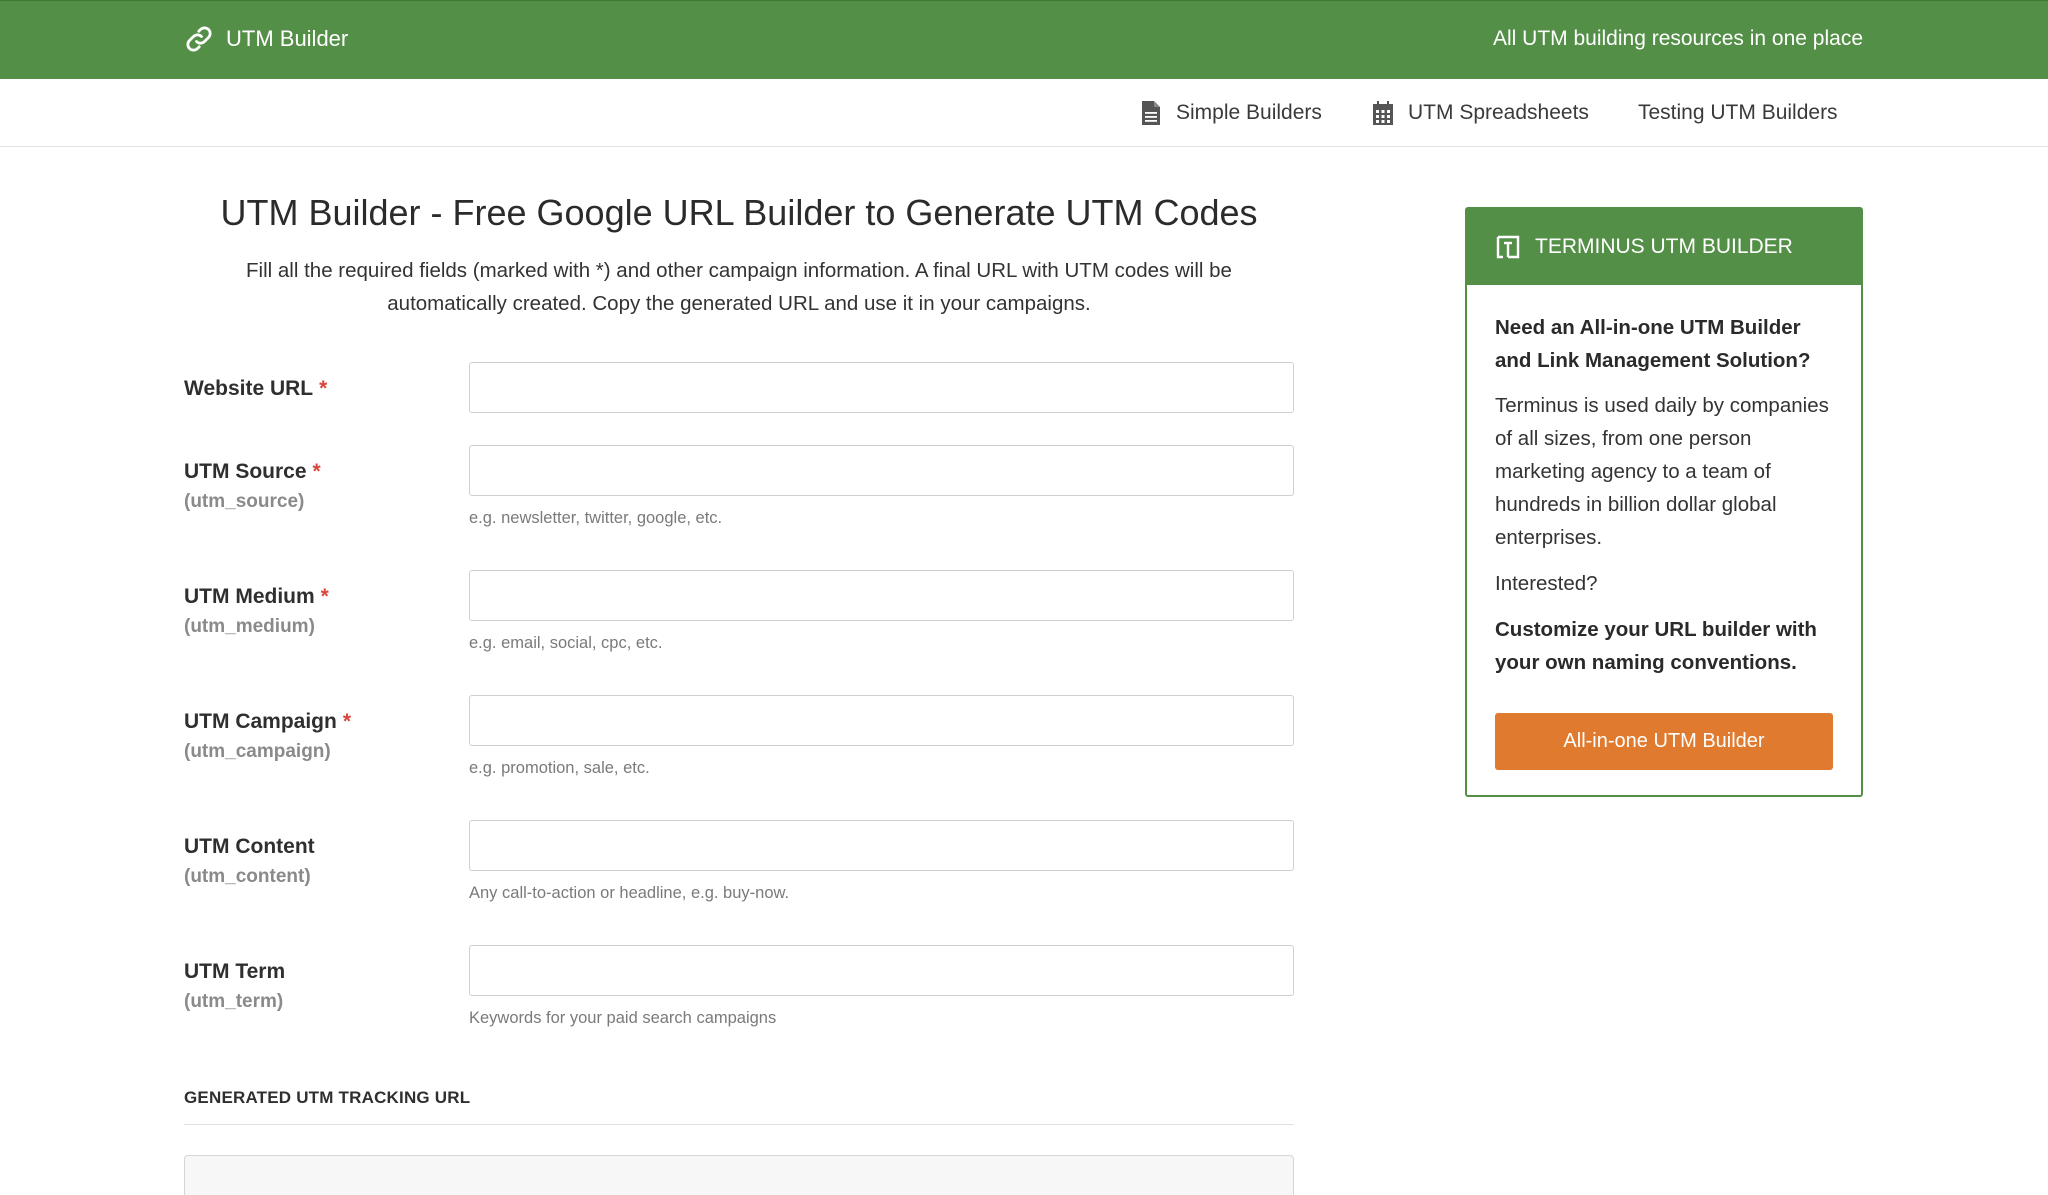 The height and width of the screenshot is (1195, 2048). I want to click on field-label-website-url: Website URL *, so click(255, 389).